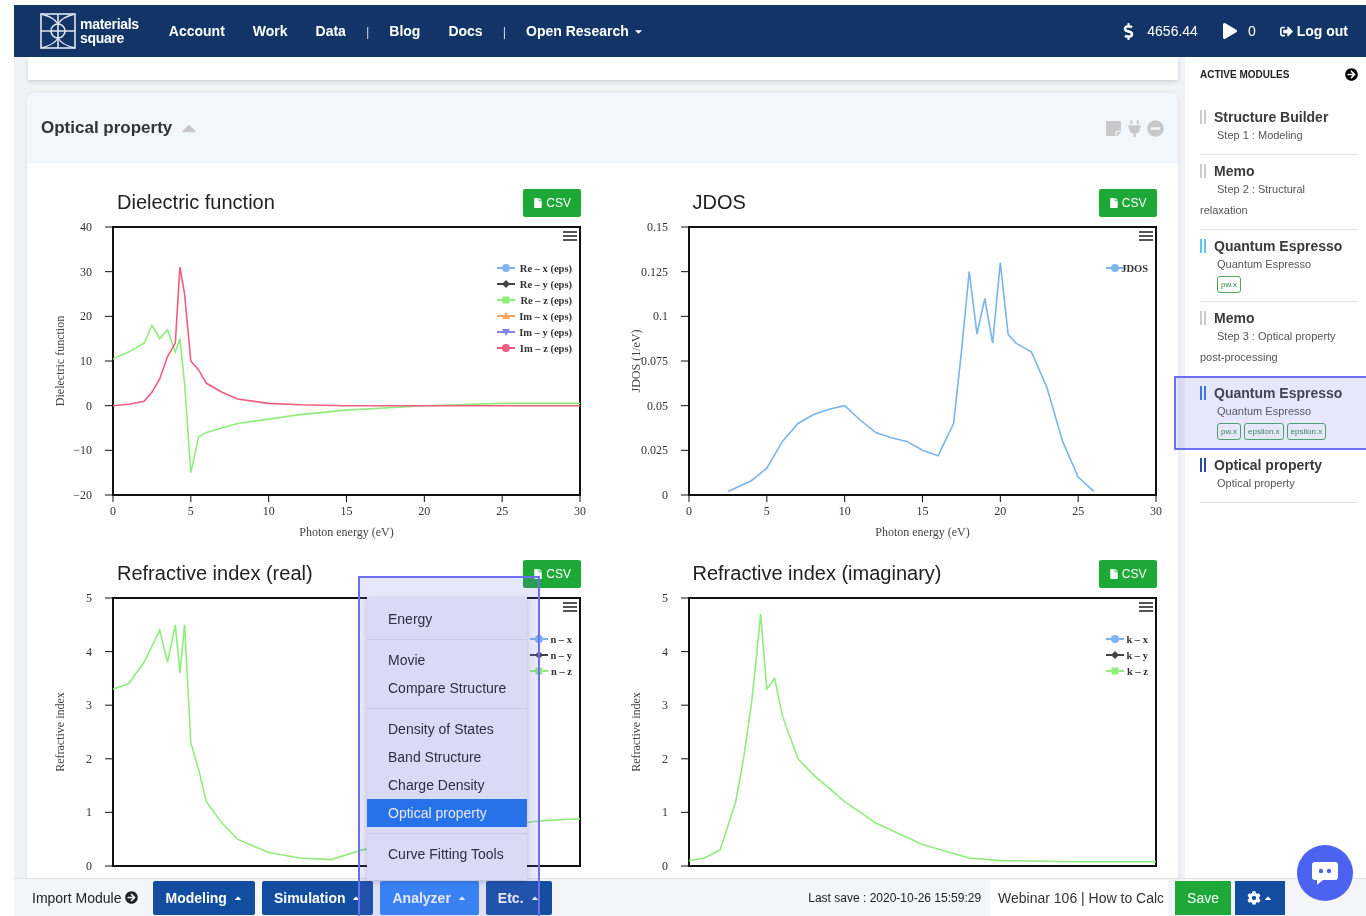 The image size is (1366, 916). What do you see at coordinates (1268, 465) in the screenshot?
I see `module-name: Optical property` at bounding box center [1268, 465].